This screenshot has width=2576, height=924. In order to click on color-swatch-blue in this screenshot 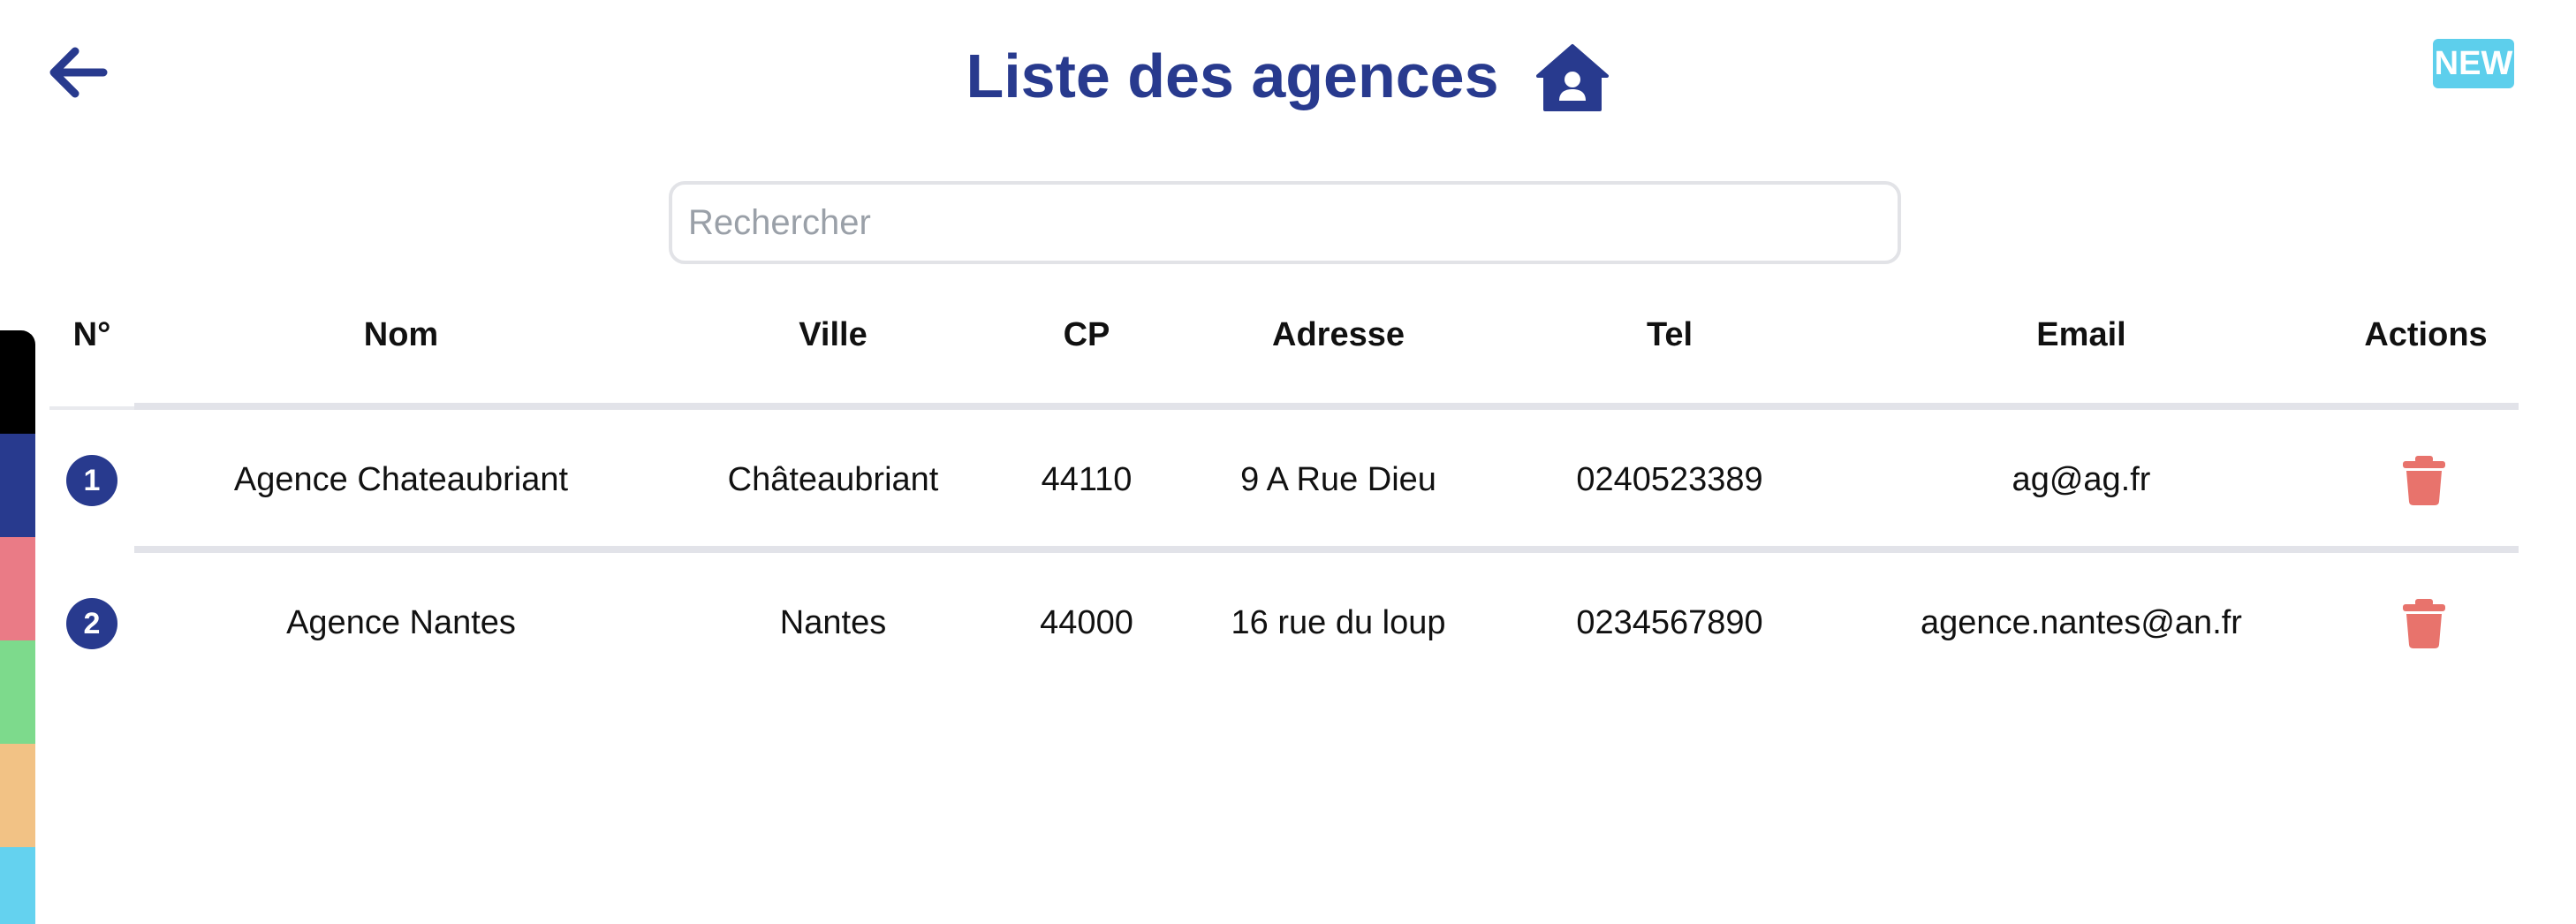, I will do `click(18, 485)`.